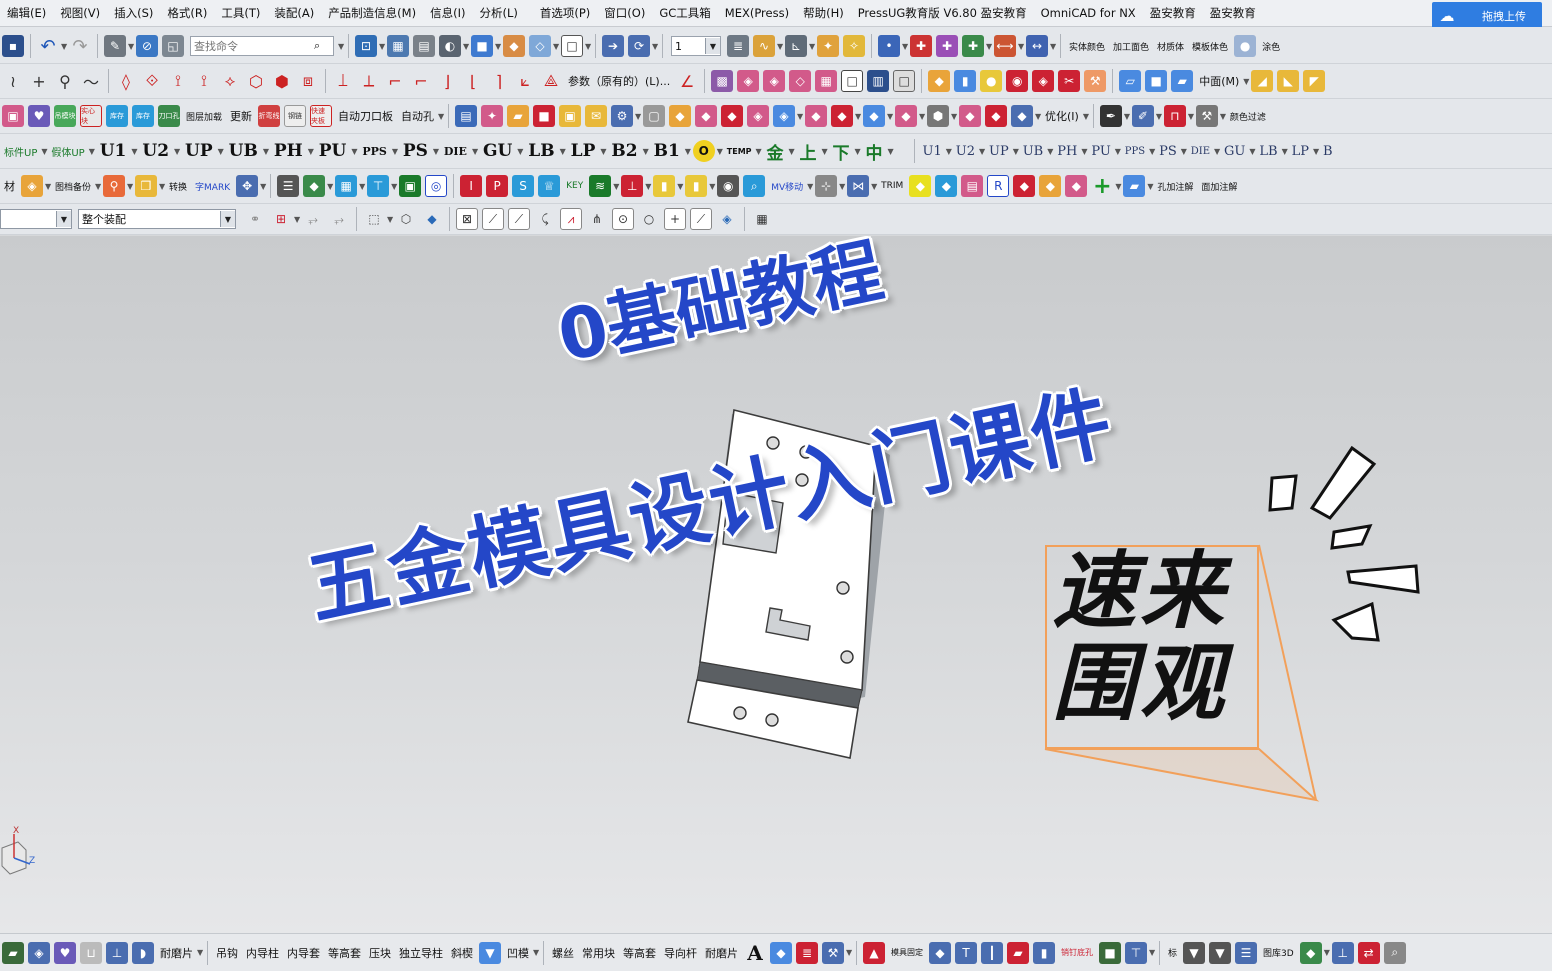 This screenshot has width=1552, height=971. Describe the element at coordinates (1262, 81) in the screenshot. I see `flange-icon: ◢` at that location.